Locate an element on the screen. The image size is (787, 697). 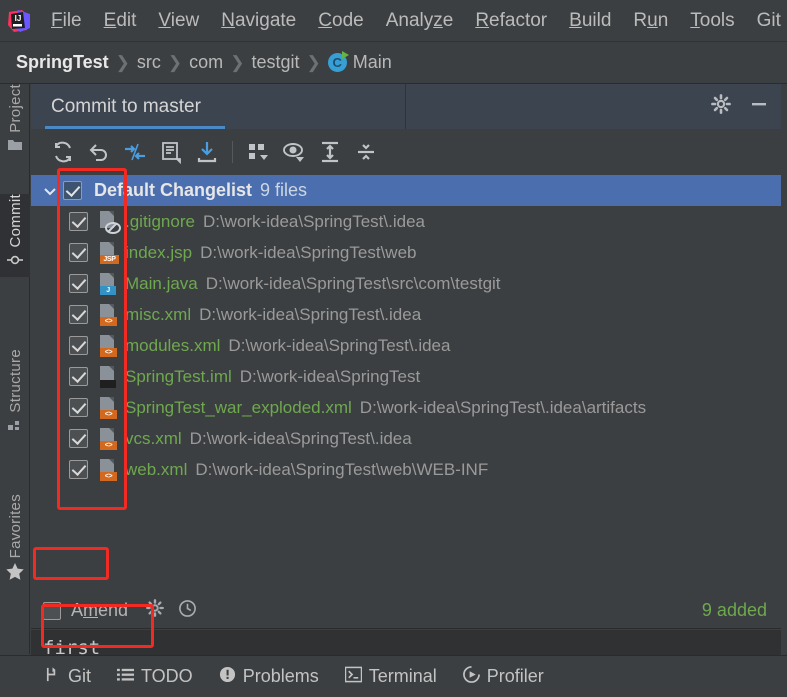
status-bar-item-label: Terminal is located at coordinates (402, 676).